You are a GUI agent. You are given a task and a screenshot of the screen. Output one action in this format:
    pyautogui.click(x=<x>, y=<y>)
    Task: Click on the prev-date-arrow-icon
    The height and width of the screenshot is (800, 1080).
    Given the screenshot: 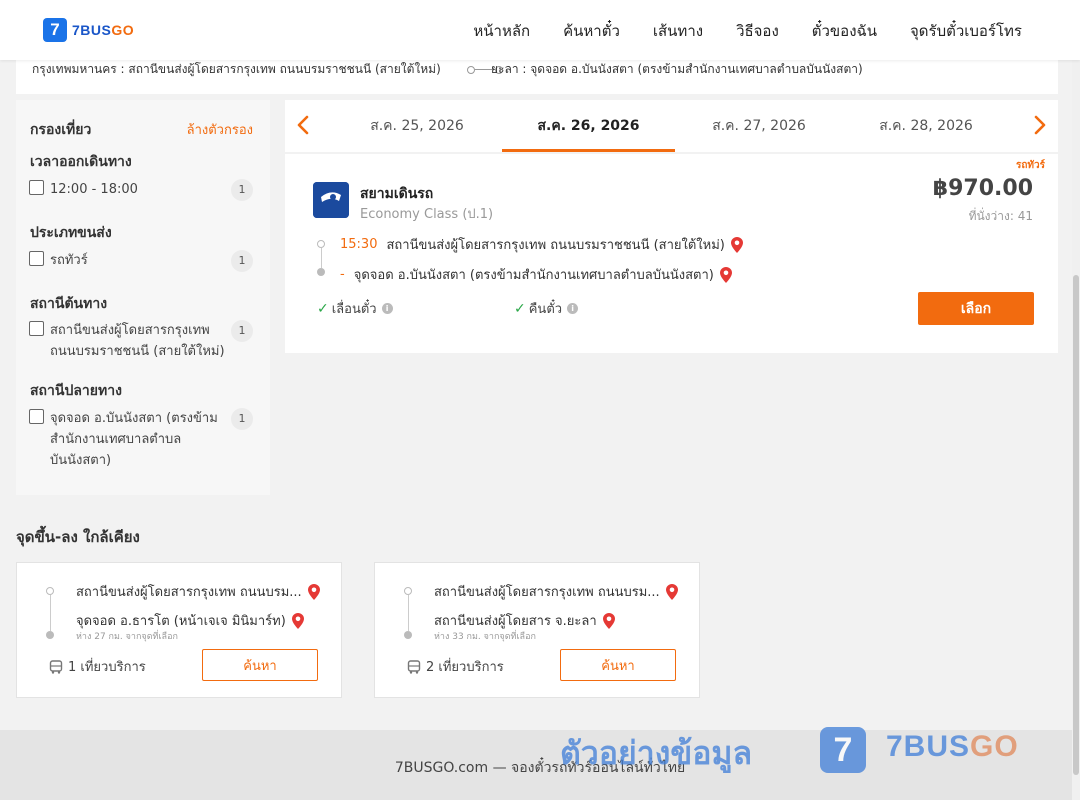 What is the action you would take?
    pyautogui.click(x=304, y=125)
    